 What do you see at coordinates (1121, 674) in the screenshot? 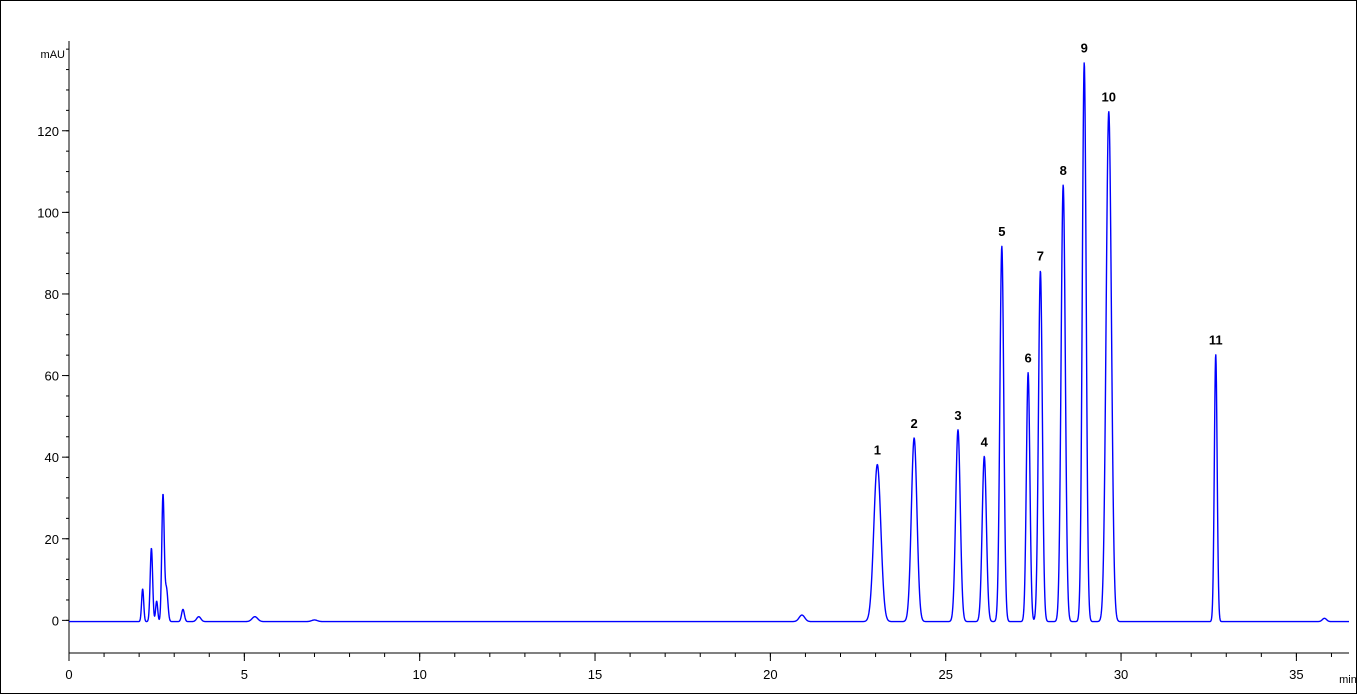
I see `x-tick-label: 30` at bounding box center [1121, 674].